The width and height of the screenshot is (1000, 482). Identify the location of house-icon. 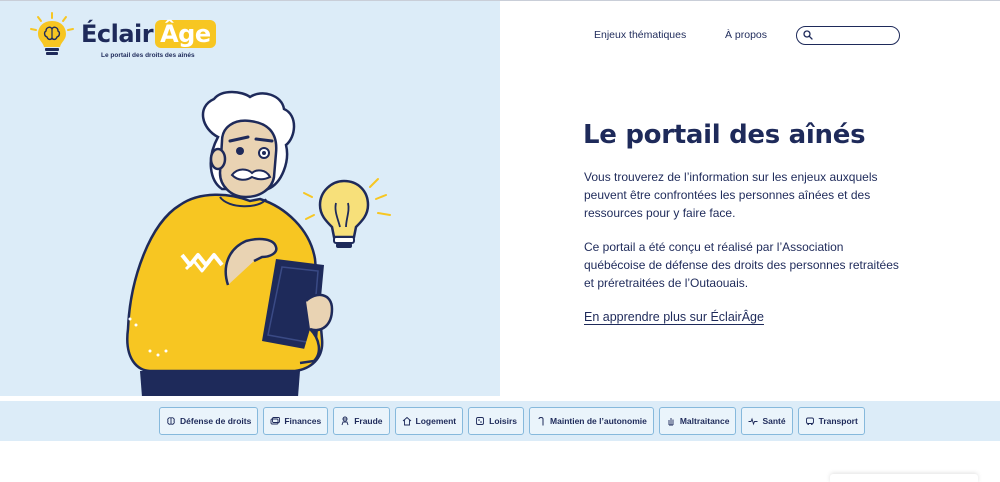
(406, 421).